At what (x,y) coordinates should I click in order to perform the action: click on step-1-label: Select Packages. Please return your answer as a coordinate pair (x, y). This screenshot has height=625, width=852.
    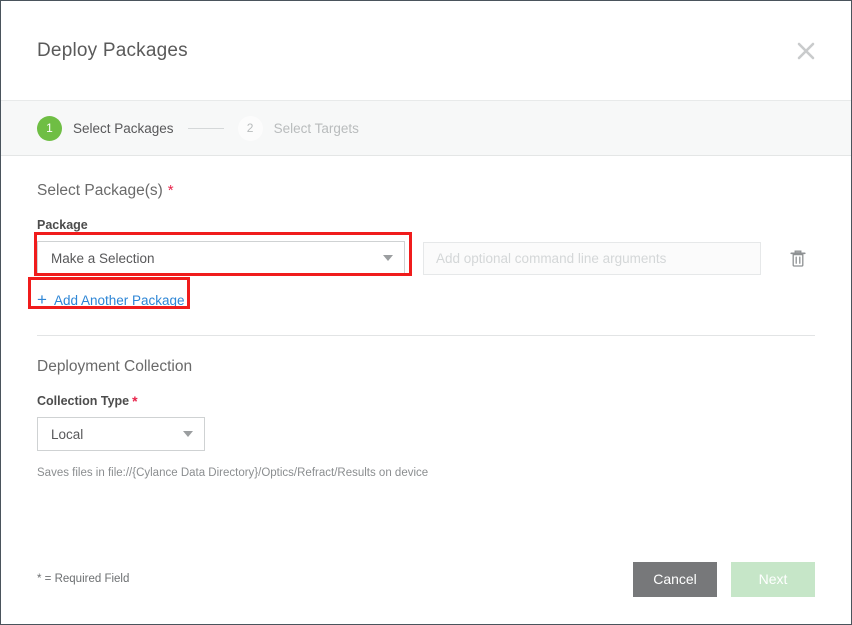
    Looking at the image, I should click on (123, 128).